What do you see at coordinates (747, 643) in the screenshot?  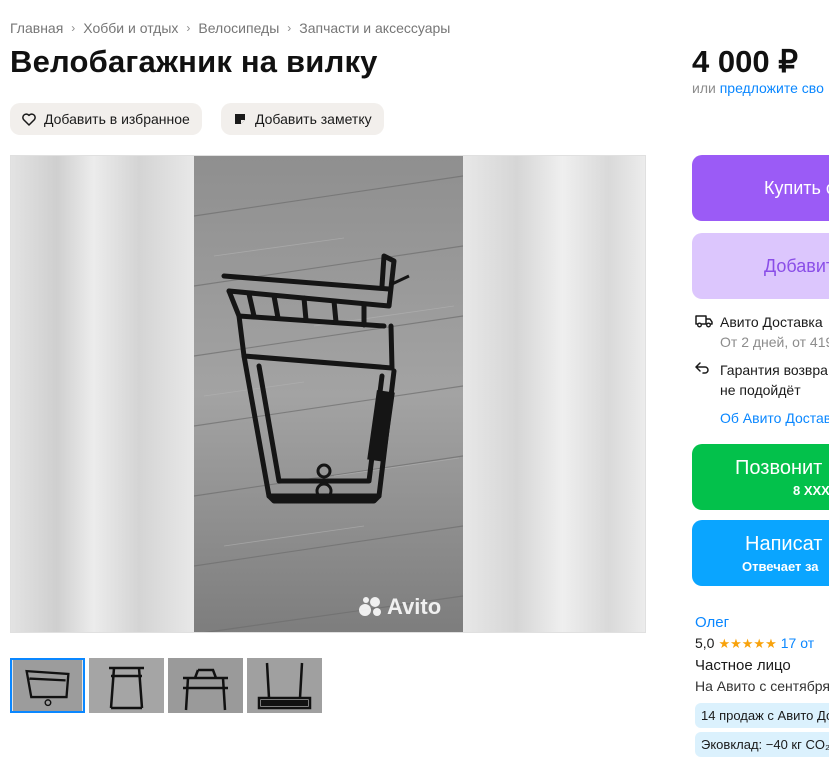 I see `star-rating-icon: ★★★★★` at bounding box center [747, 643].